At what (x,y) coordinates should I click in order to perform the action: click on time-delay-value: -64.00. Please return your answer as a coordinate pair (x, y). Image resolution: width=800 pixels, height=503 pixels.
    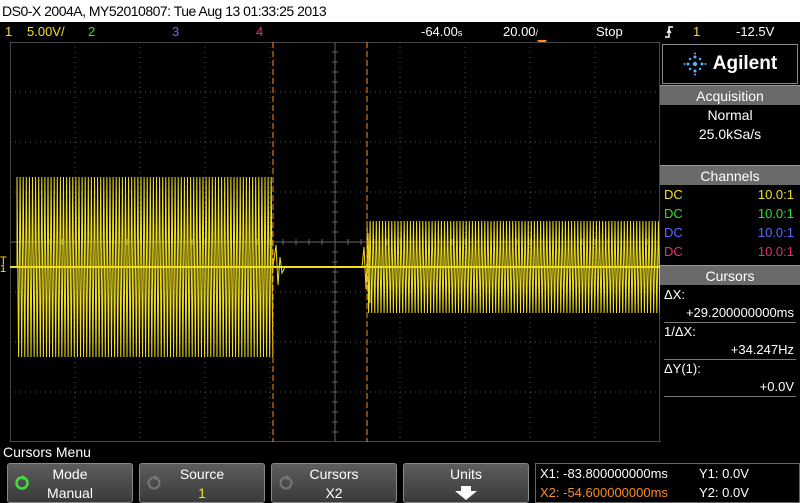
    Looking at the image, I should click on (439, 31).